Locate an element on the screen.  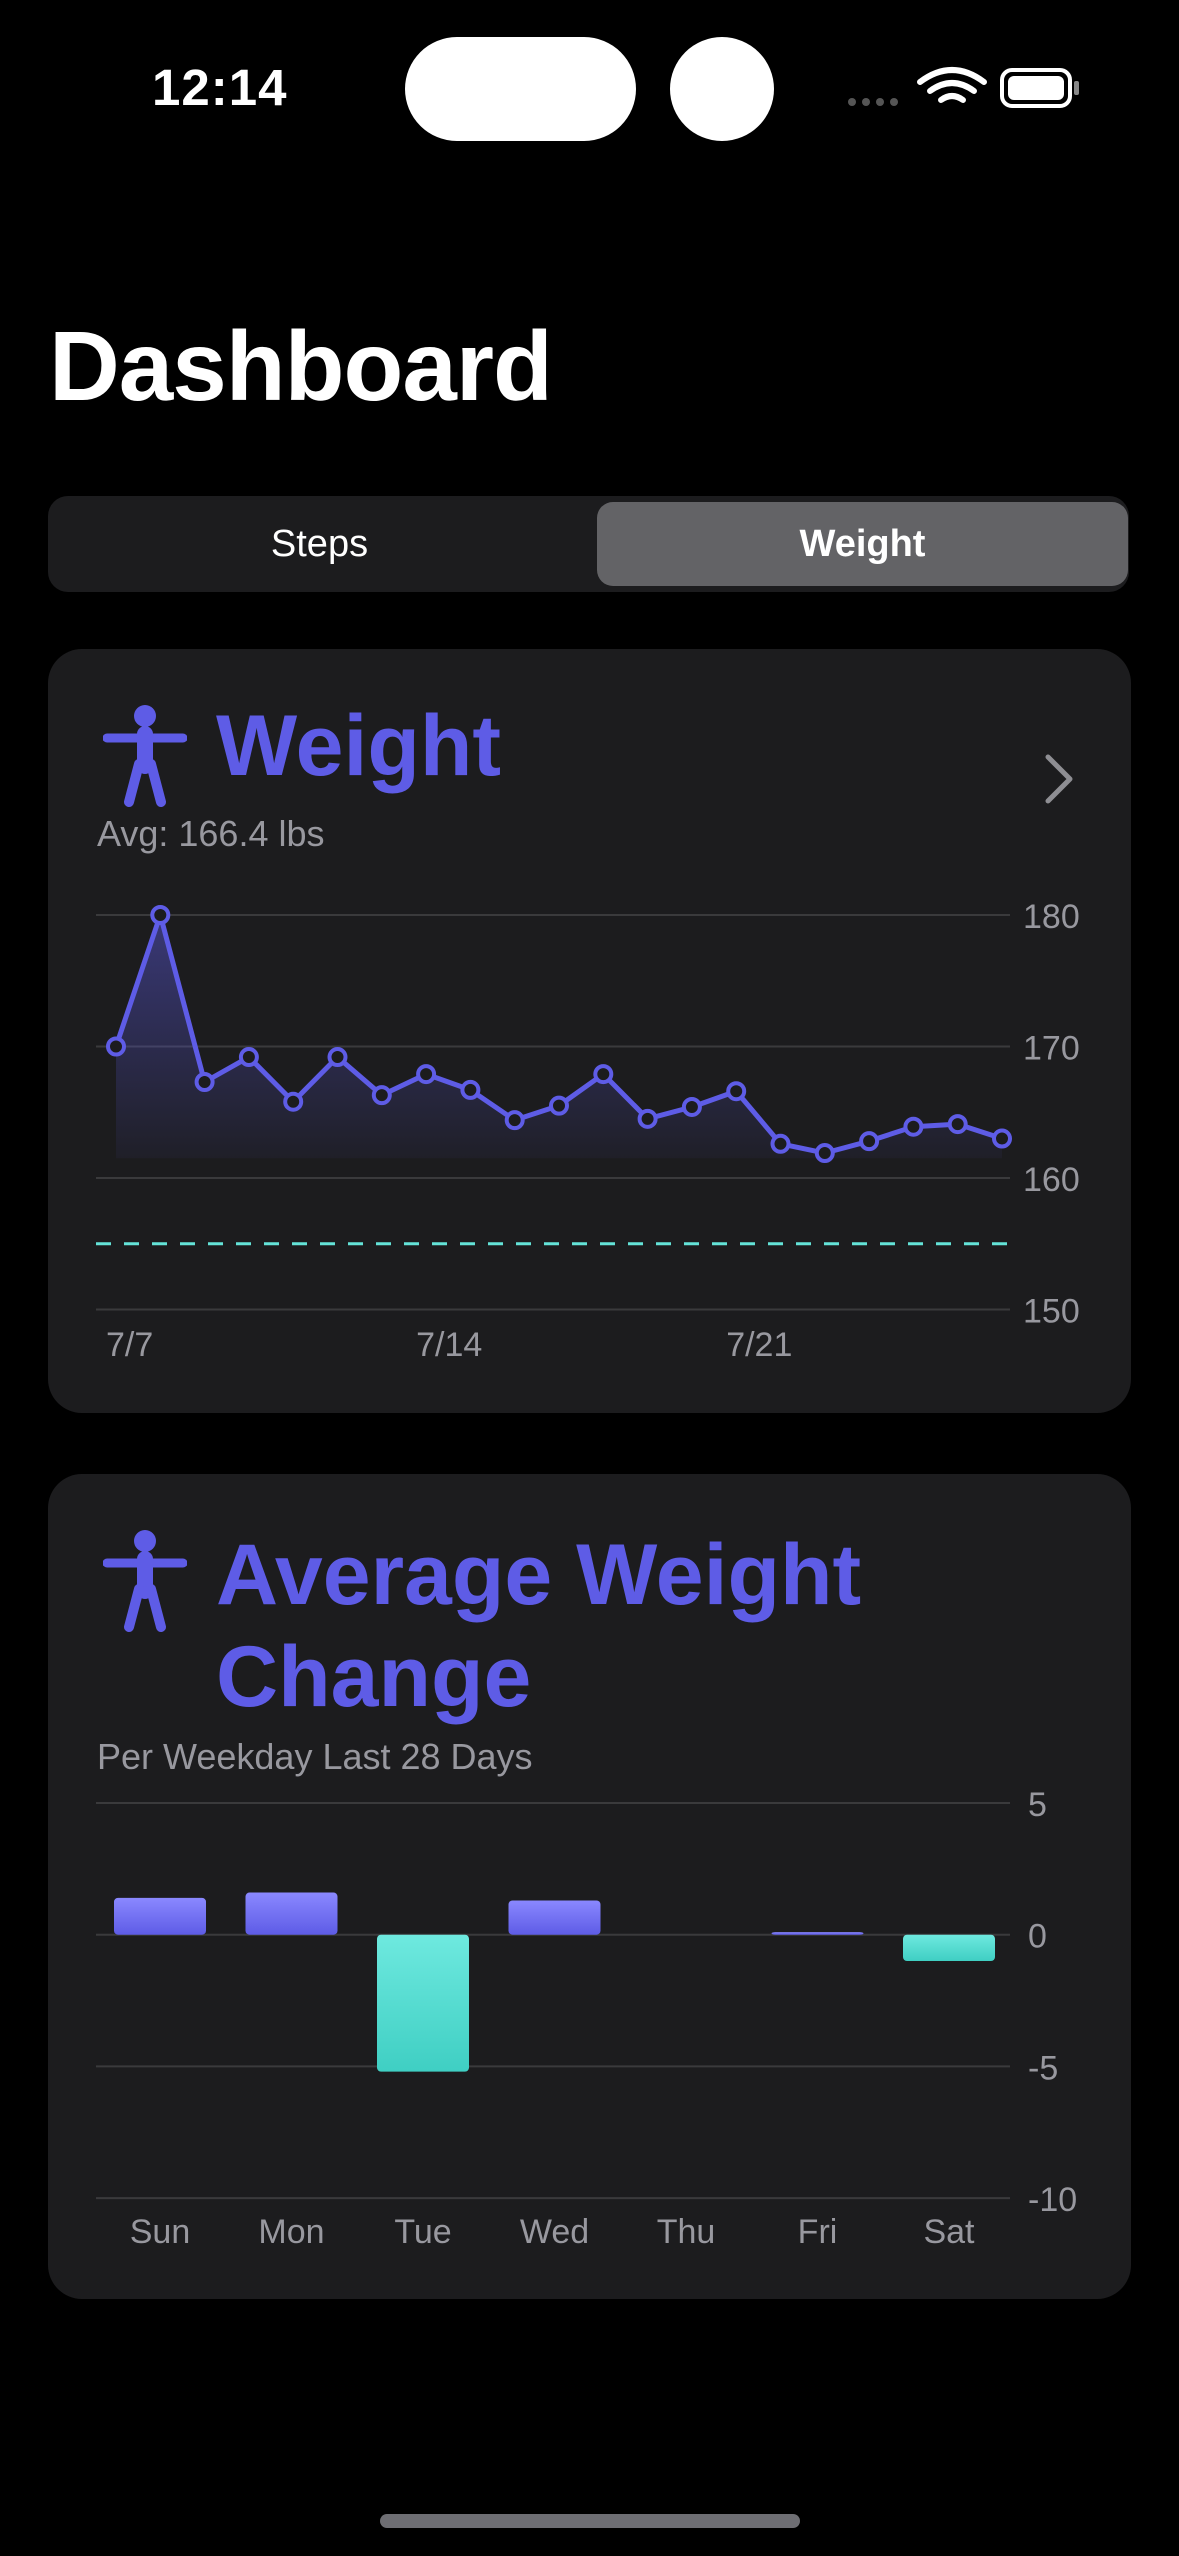
wifi-icon is located at coordinates (952, 85).